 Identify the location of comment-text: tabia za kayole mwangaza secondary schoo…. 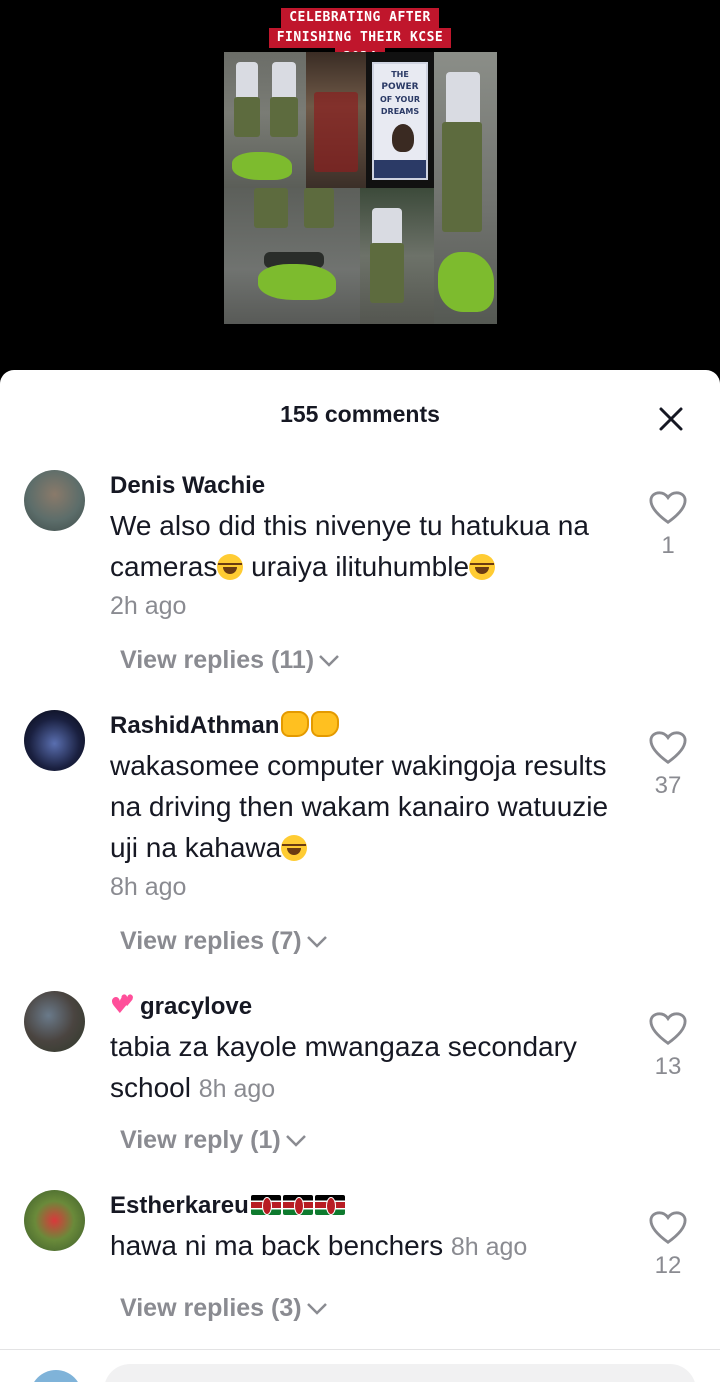
(343, 1067).